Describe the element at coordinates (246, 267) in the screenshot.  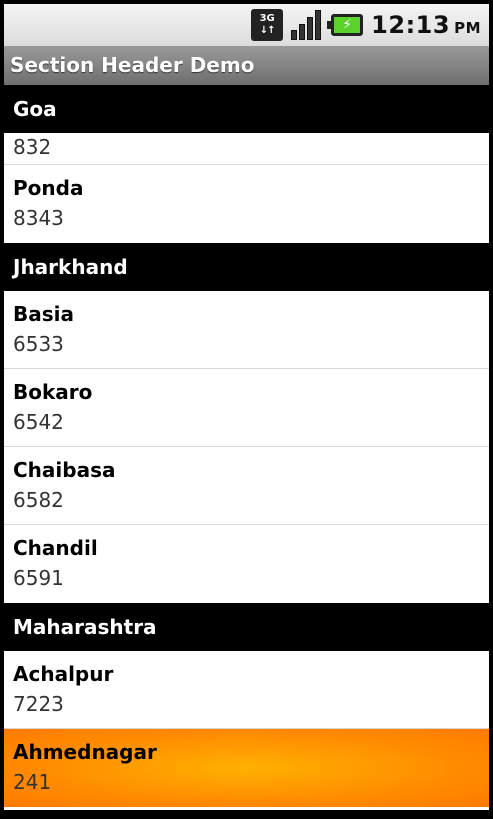
I see `section-header-jharkhand: Jharkhand` at that location.